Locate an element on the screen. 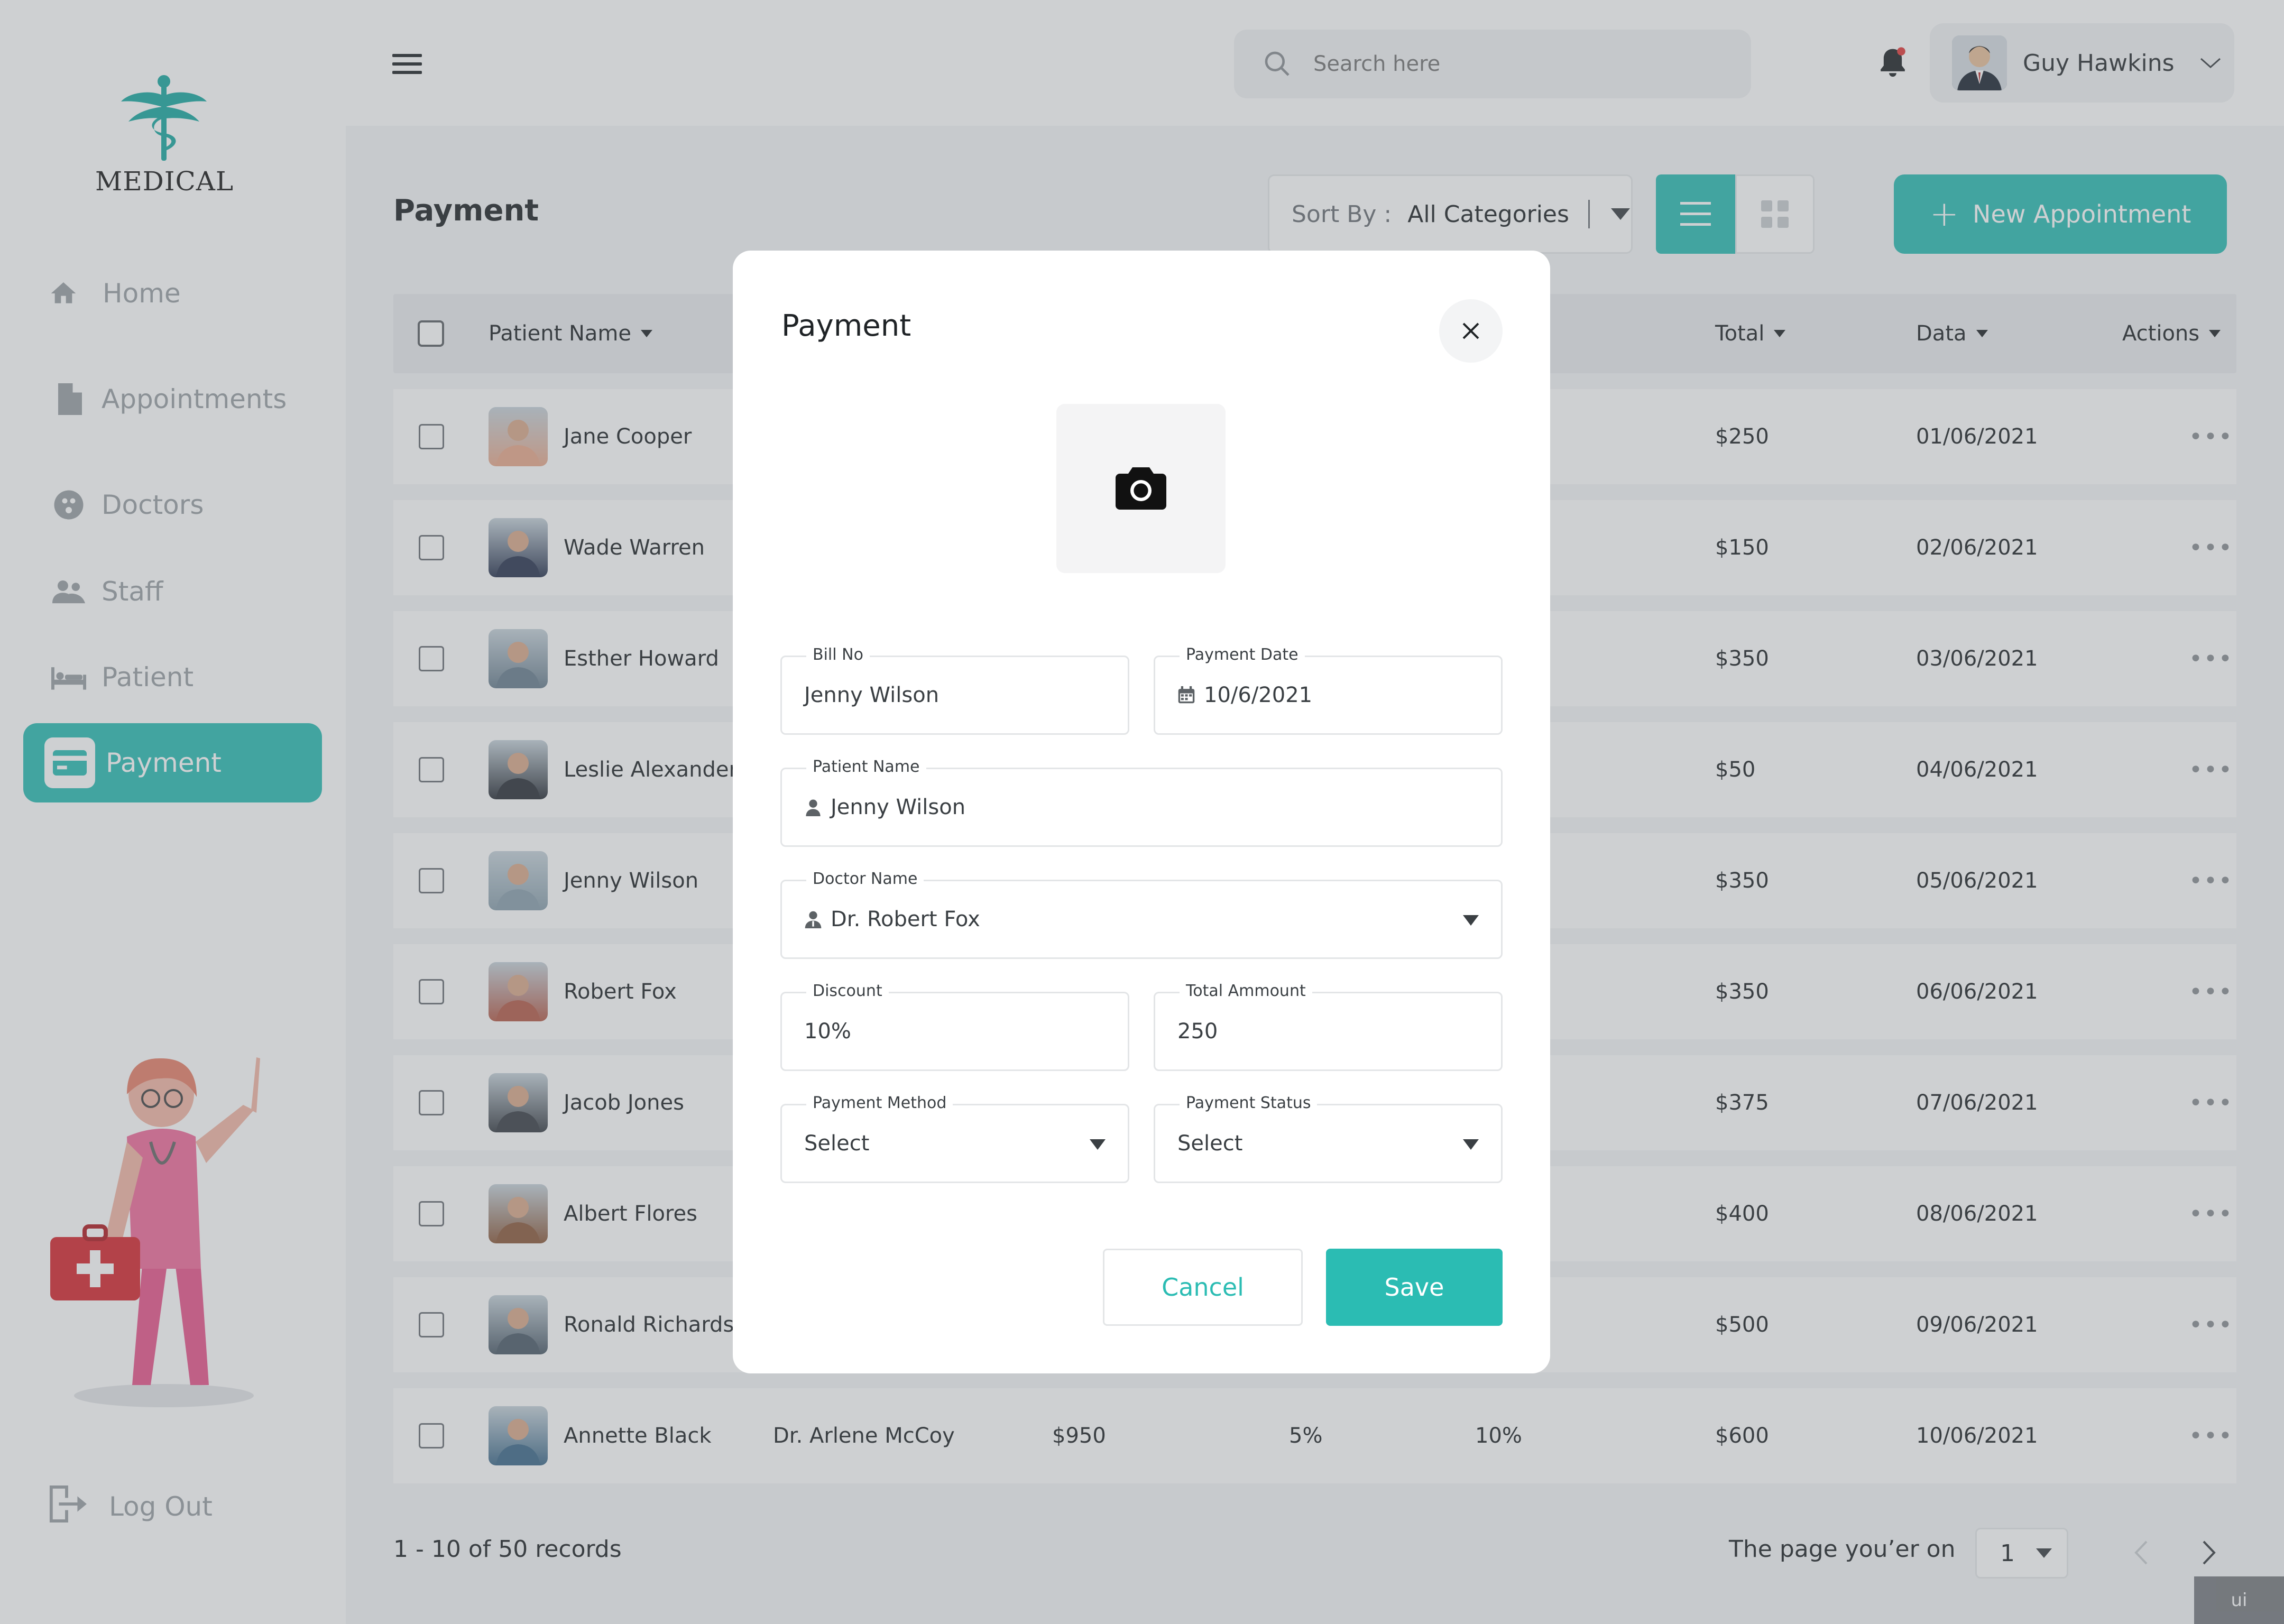  close-button is located at coordinates (1471, 331).